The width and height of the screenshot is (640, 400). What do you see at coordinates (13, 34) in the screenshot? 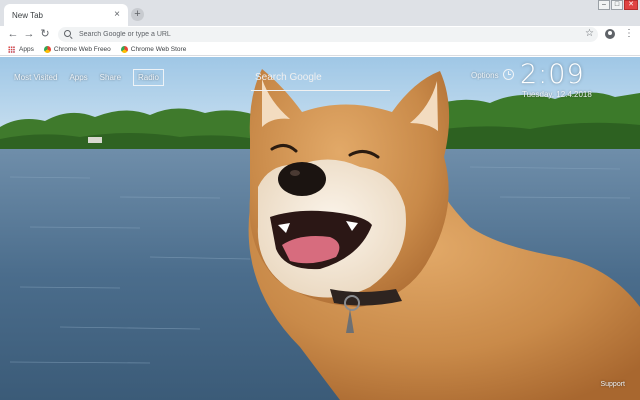
I see `back-arrow-icon: ←` at bounding box center [13, 34].